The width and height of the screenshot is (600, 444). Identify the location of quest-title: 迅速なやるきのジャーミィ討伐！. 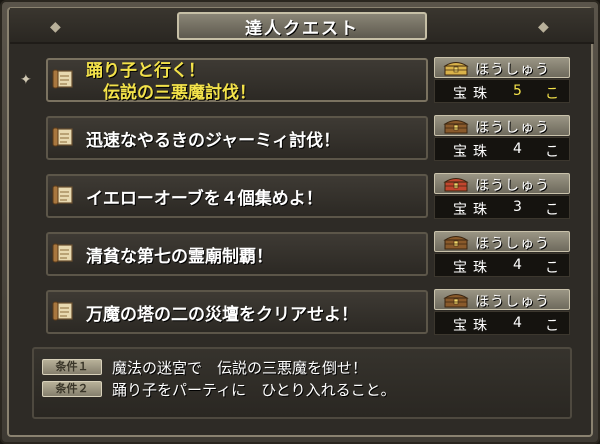
(213, 138).